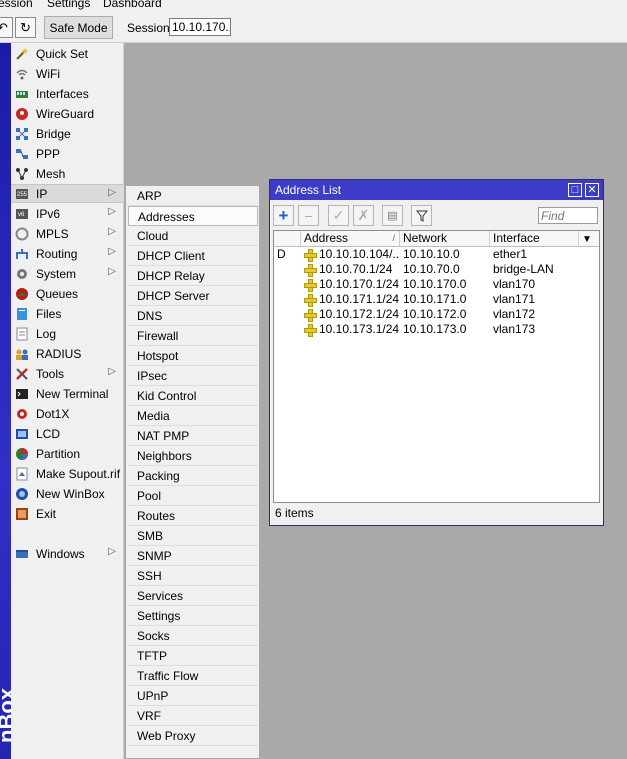 This screenshot has height=759, width=627. What do you see at coordinates (445, 239) in the screenshot?
I see `column-header-network: Network` at bounding box center [445, 239].